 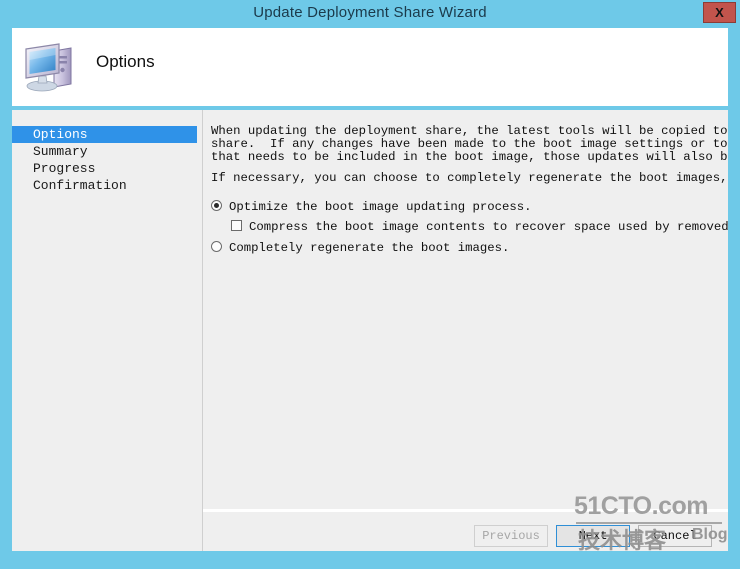 I want to click on cancel-button: Cancel, so click(x=675, y=536).